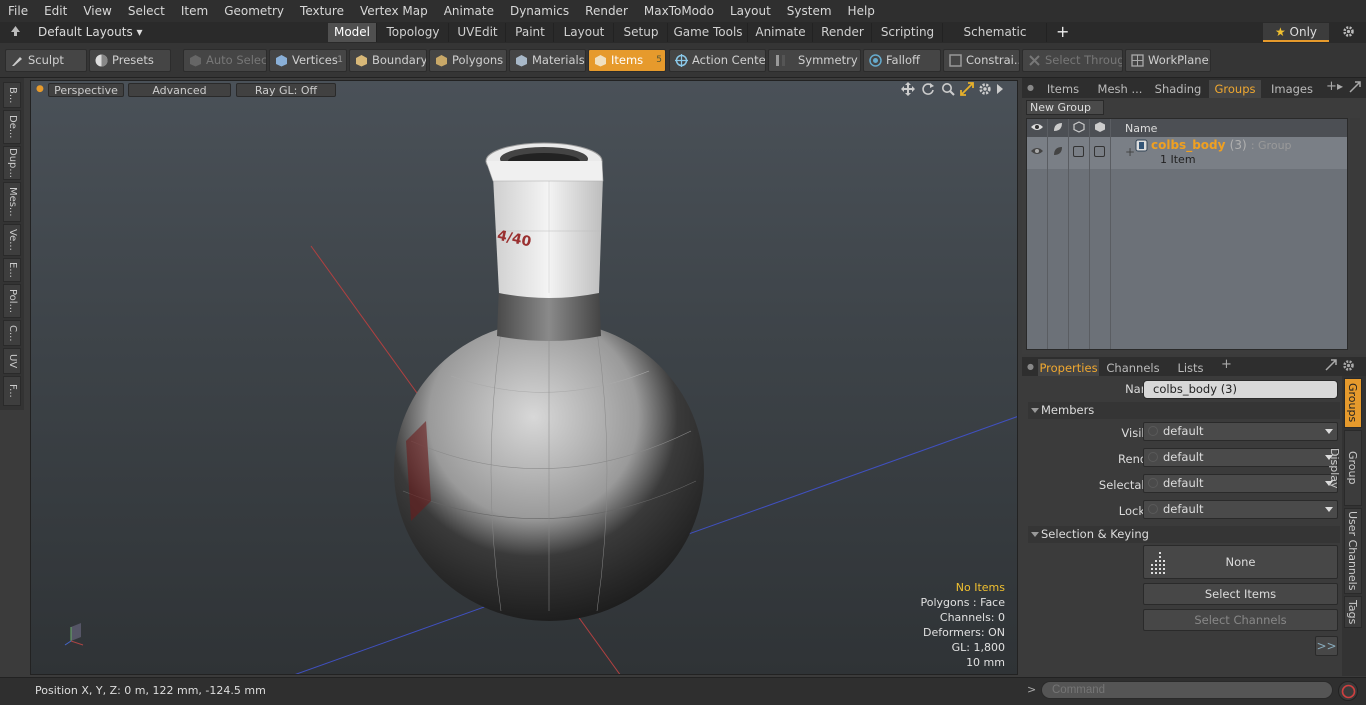  Describe the element at coordinates (1037, 152) in the screenshot. I see `row-visibility-eye-icon` at that location.